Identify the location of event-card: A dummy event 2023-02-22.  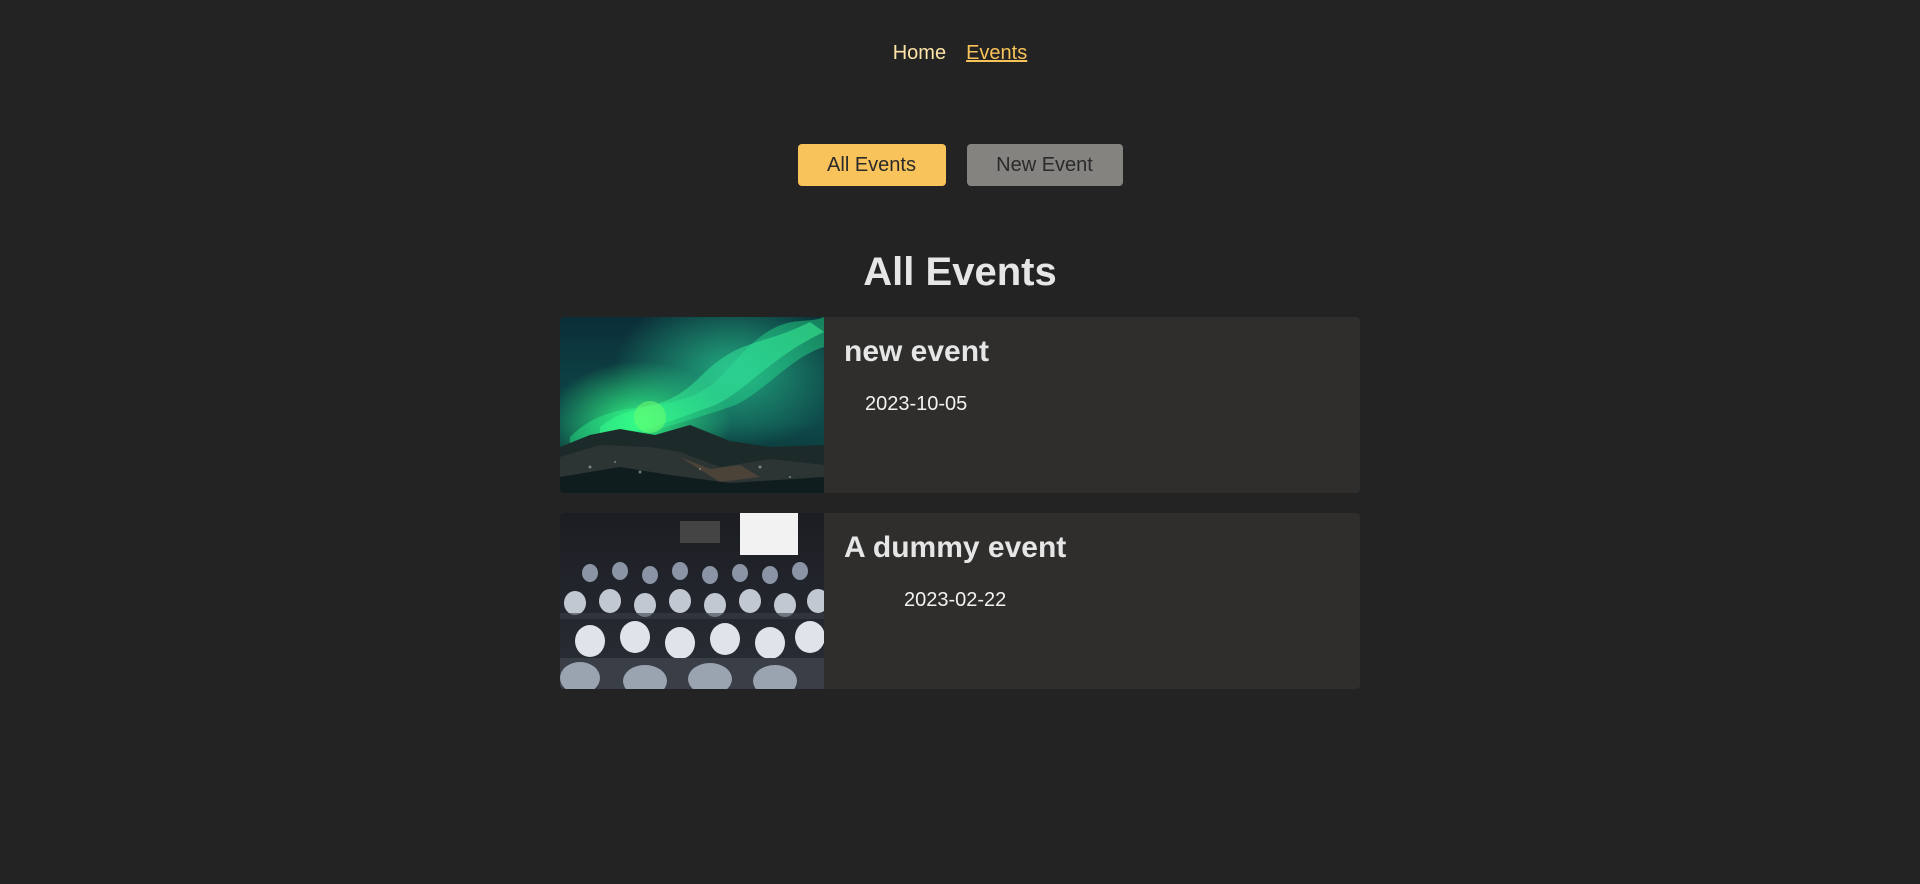
(960, 601).